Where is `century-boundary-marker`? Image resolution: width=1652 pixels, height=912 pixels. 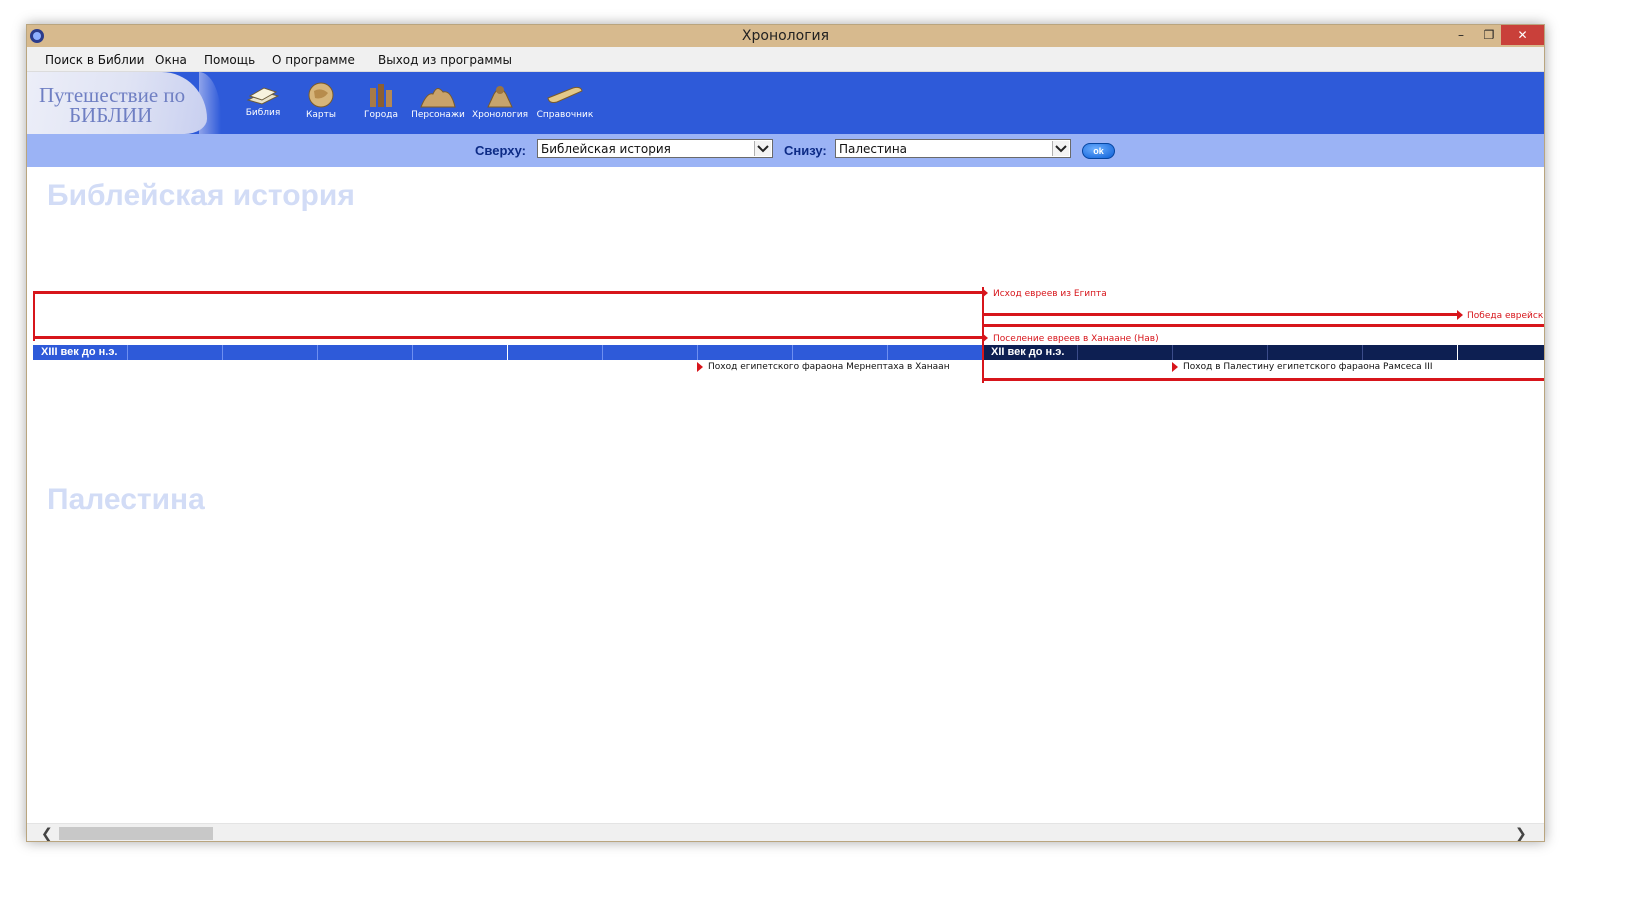 century-boundary-marker is located at coordinates (983, 335).